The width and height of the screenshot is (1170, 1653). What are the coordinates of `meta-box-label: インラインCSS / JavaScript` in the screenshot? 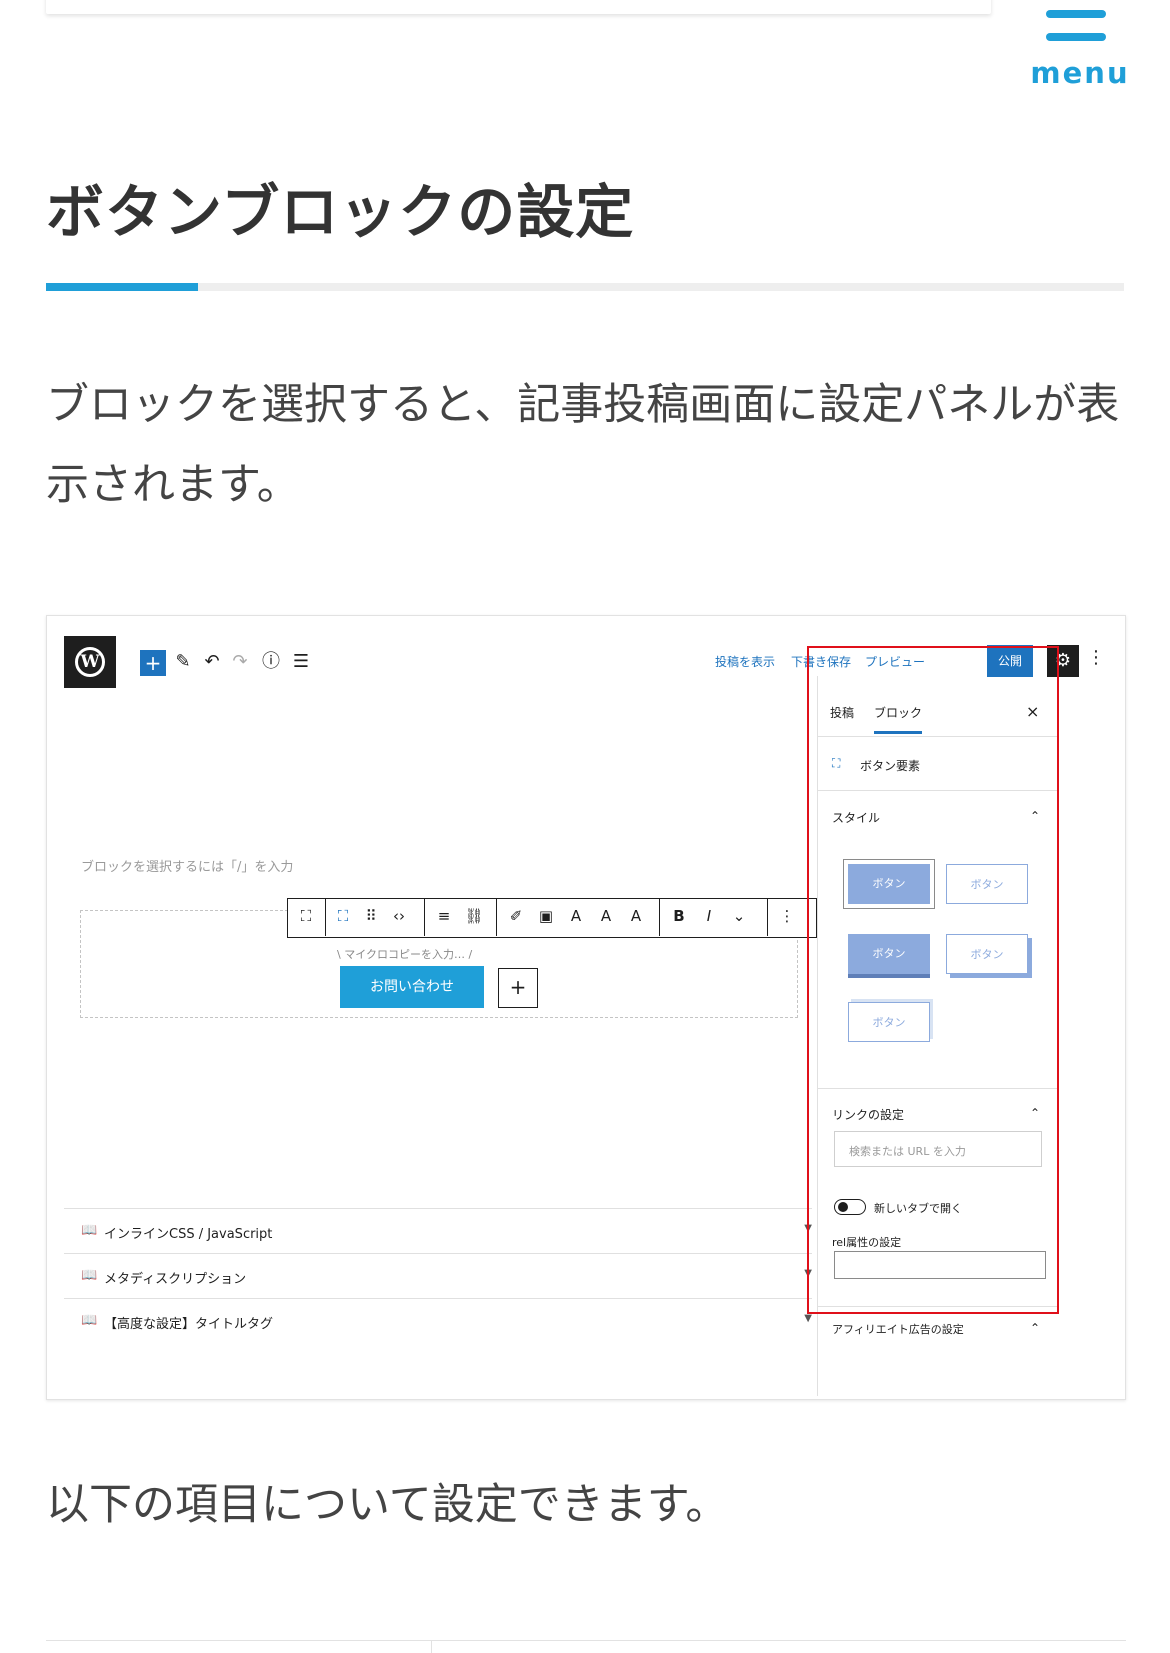 It's located at (188, 1234).